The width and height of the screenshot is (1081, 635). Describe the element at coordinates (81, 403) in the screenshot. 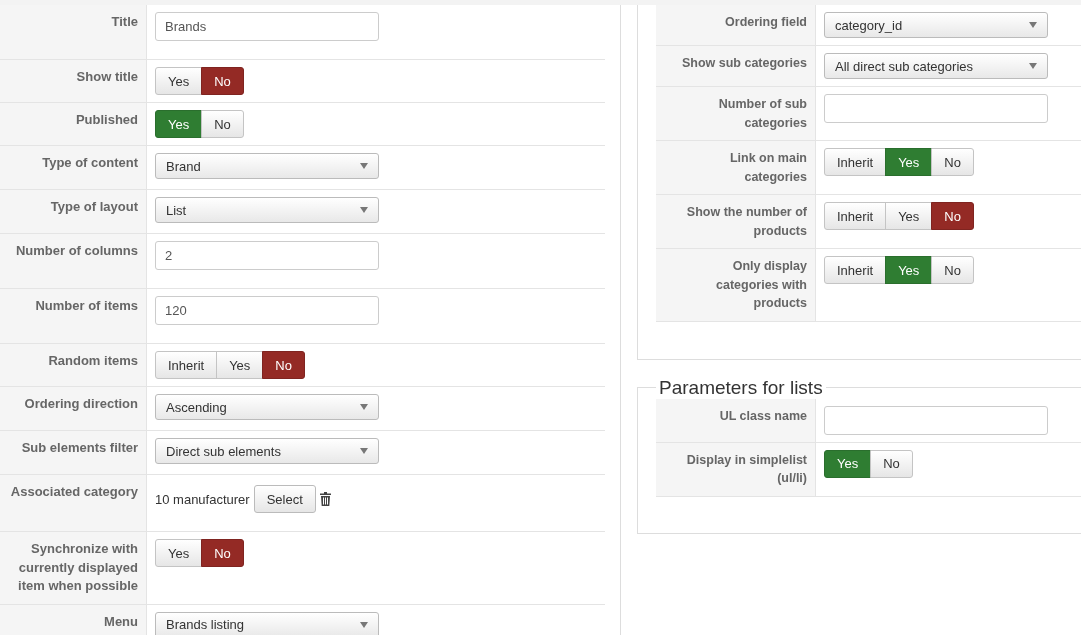

I see `field-label: Ordering direction` at that location.